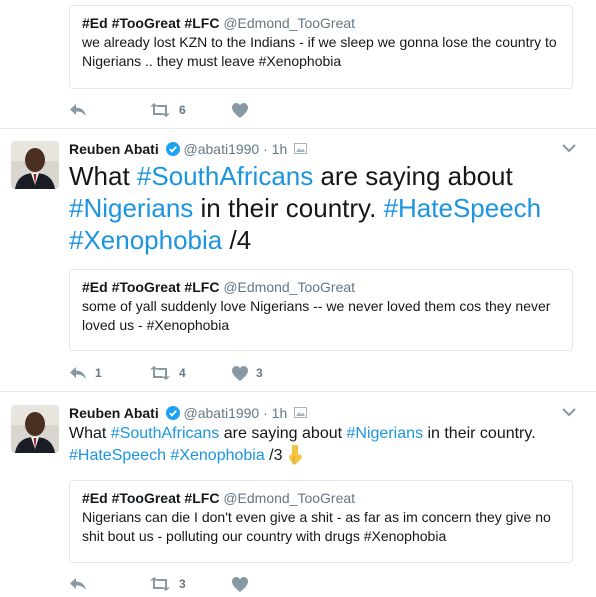 Image resolution: width=596 pixels, height=597 pixels. I want to click on retweet-count: 4, so click(182, 373).